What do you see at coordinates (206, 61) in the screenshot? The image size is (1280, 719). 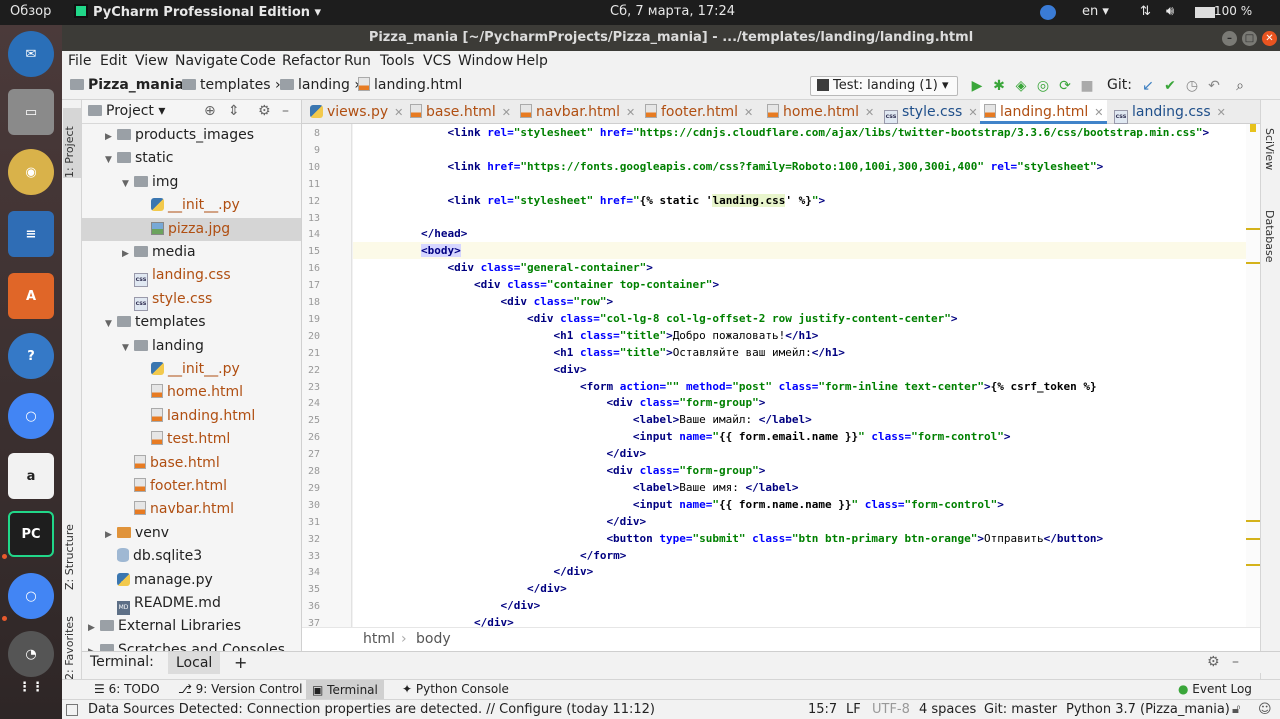 I see `menu-navigate: Navigate` at bounding box center [206, 61].